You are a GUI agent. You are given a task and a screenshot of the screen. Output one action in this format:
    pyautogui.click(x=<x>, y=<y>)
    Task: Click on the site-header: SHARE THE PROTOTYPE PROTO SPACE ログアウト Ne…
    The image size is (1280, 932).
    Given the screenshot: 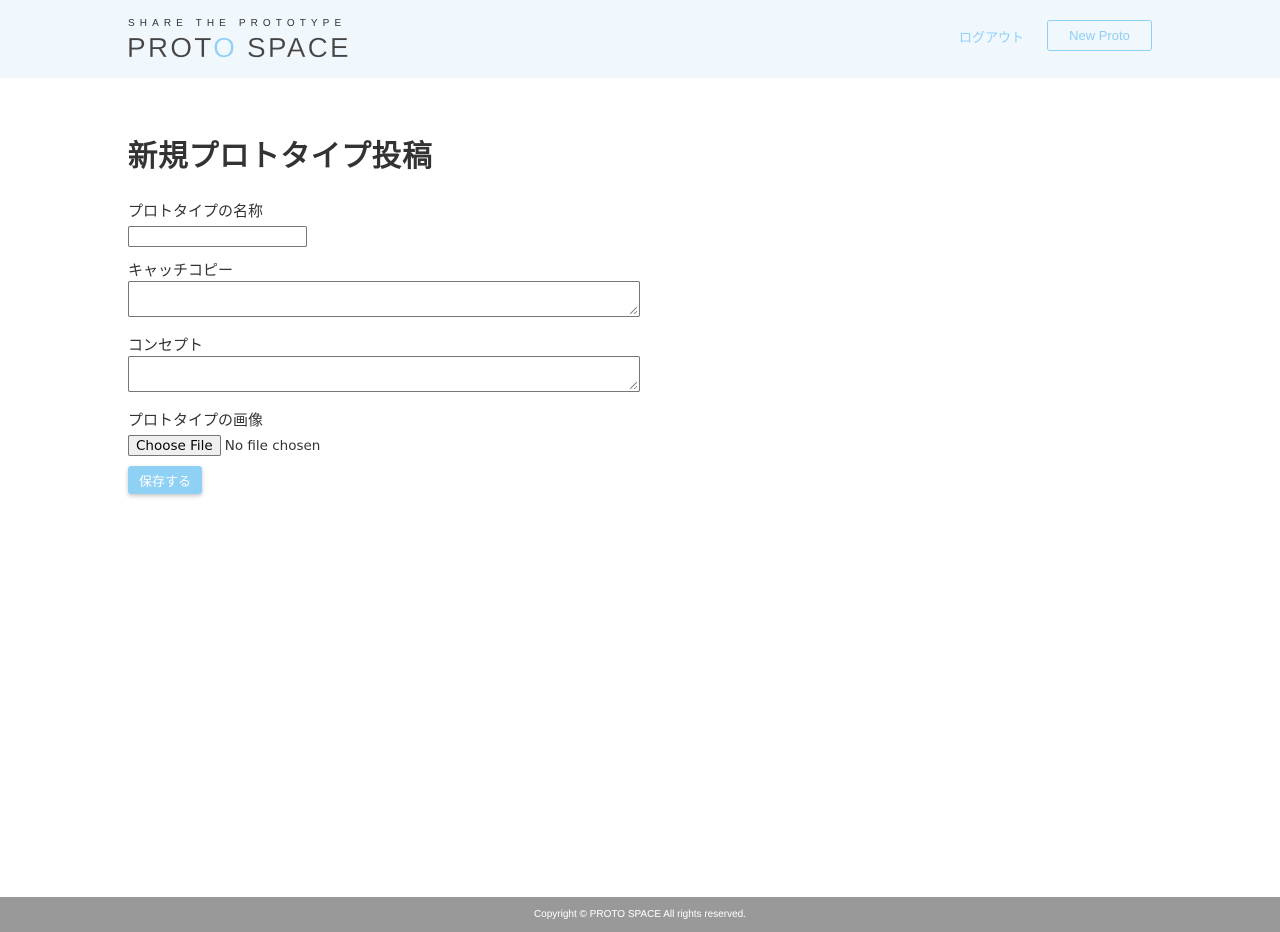 What is the action you would take?
    pyautogui.click(x=640, y=39)
    